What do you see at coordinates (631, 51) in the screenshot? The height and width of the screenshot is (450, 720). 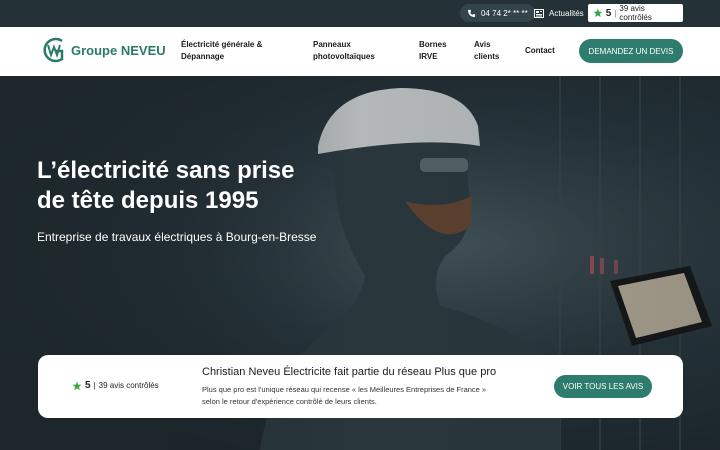 I see `request-quote-button: DEMANDEZ UN DEVIS` at bounding box center [631, 51].